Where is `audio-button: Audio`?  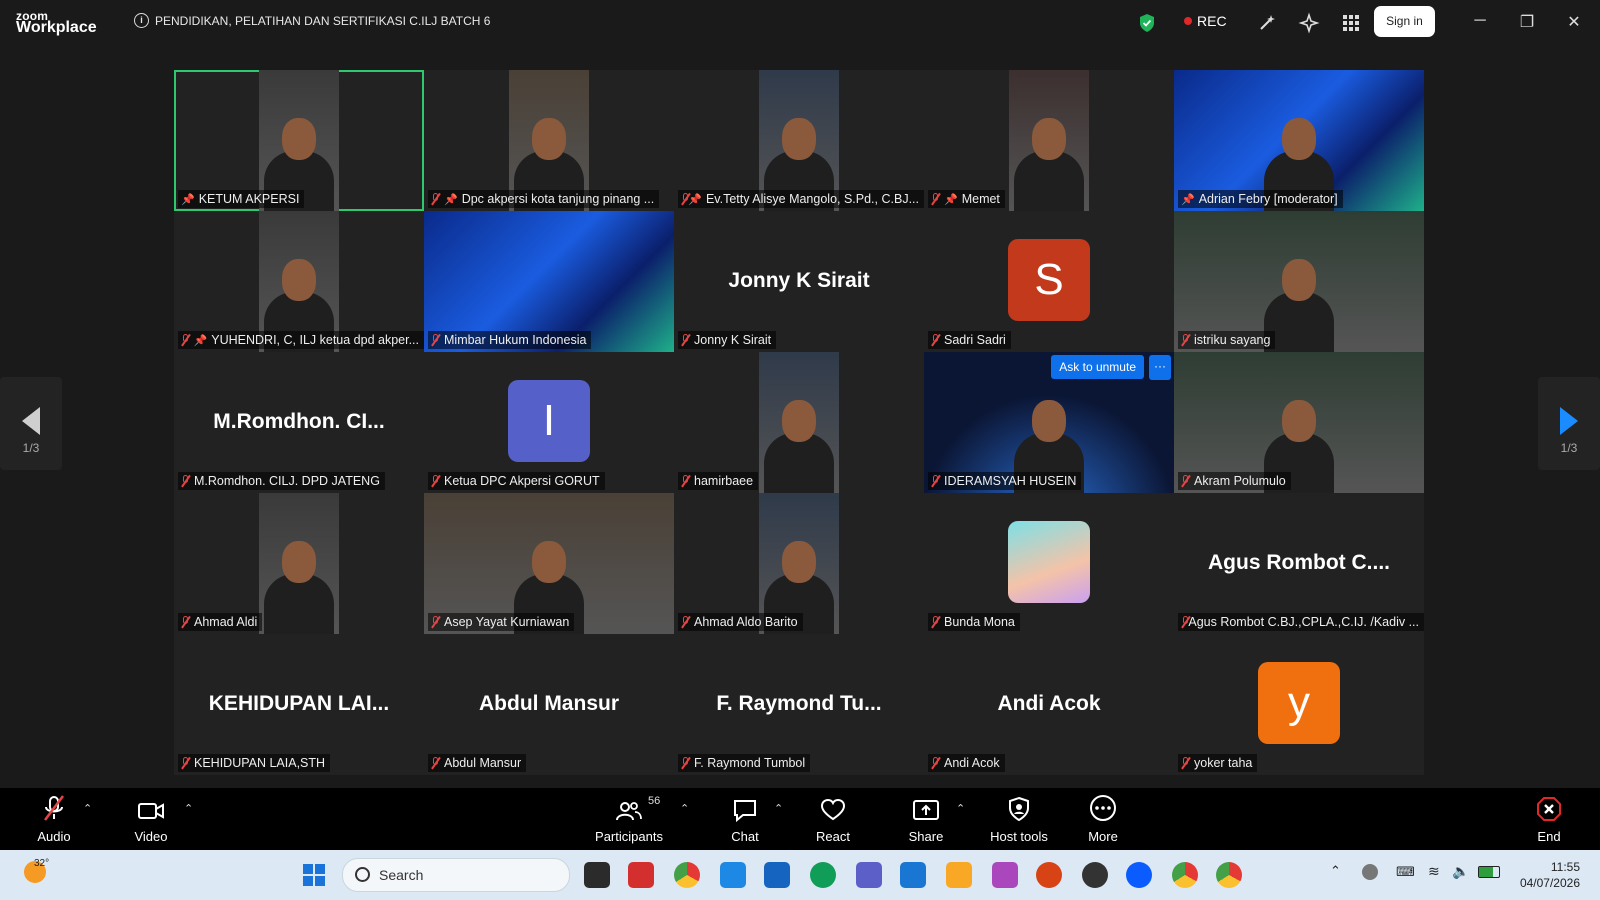
audio-button: Audio is located at coordinates (54, 816).